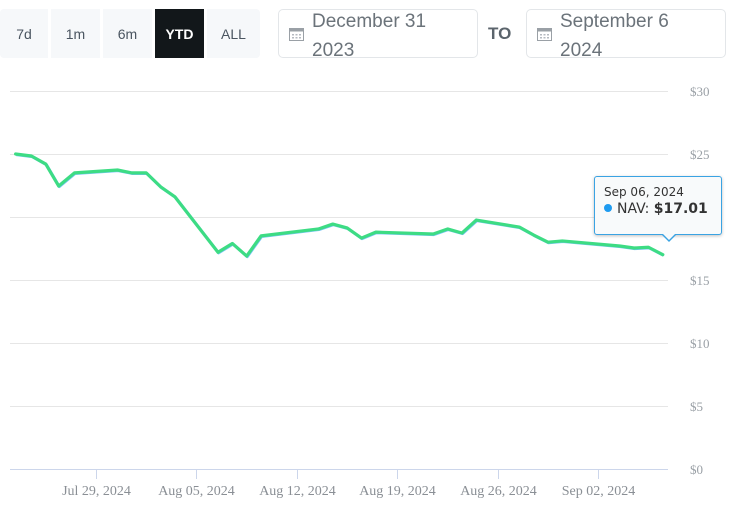 The image size is (736, 506). I want to click on tooltip-series-label: NAV:, so click(633, 209).